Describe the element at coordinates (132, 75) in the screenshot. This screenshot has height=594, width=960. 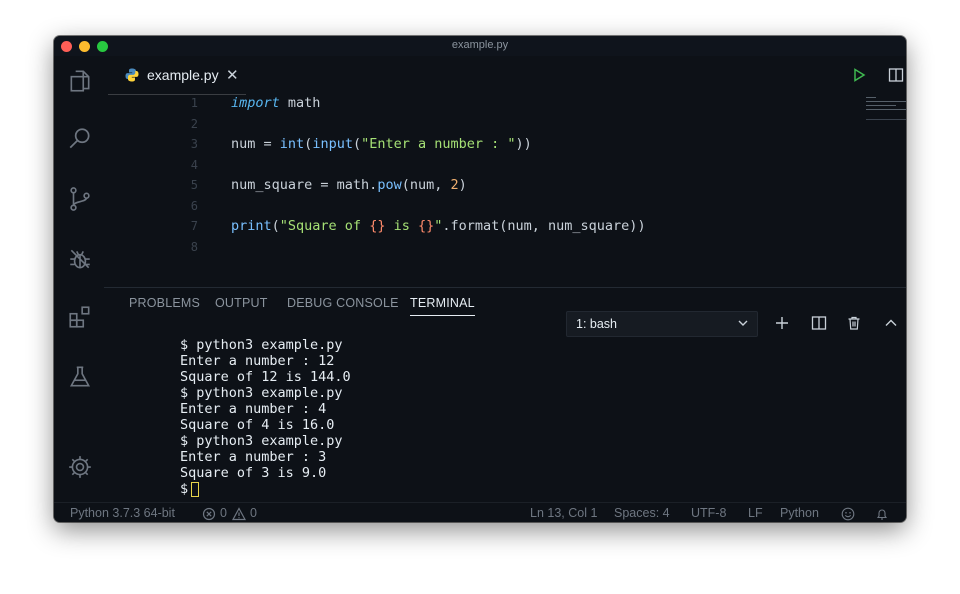
I see `python-file-icon` at that location.